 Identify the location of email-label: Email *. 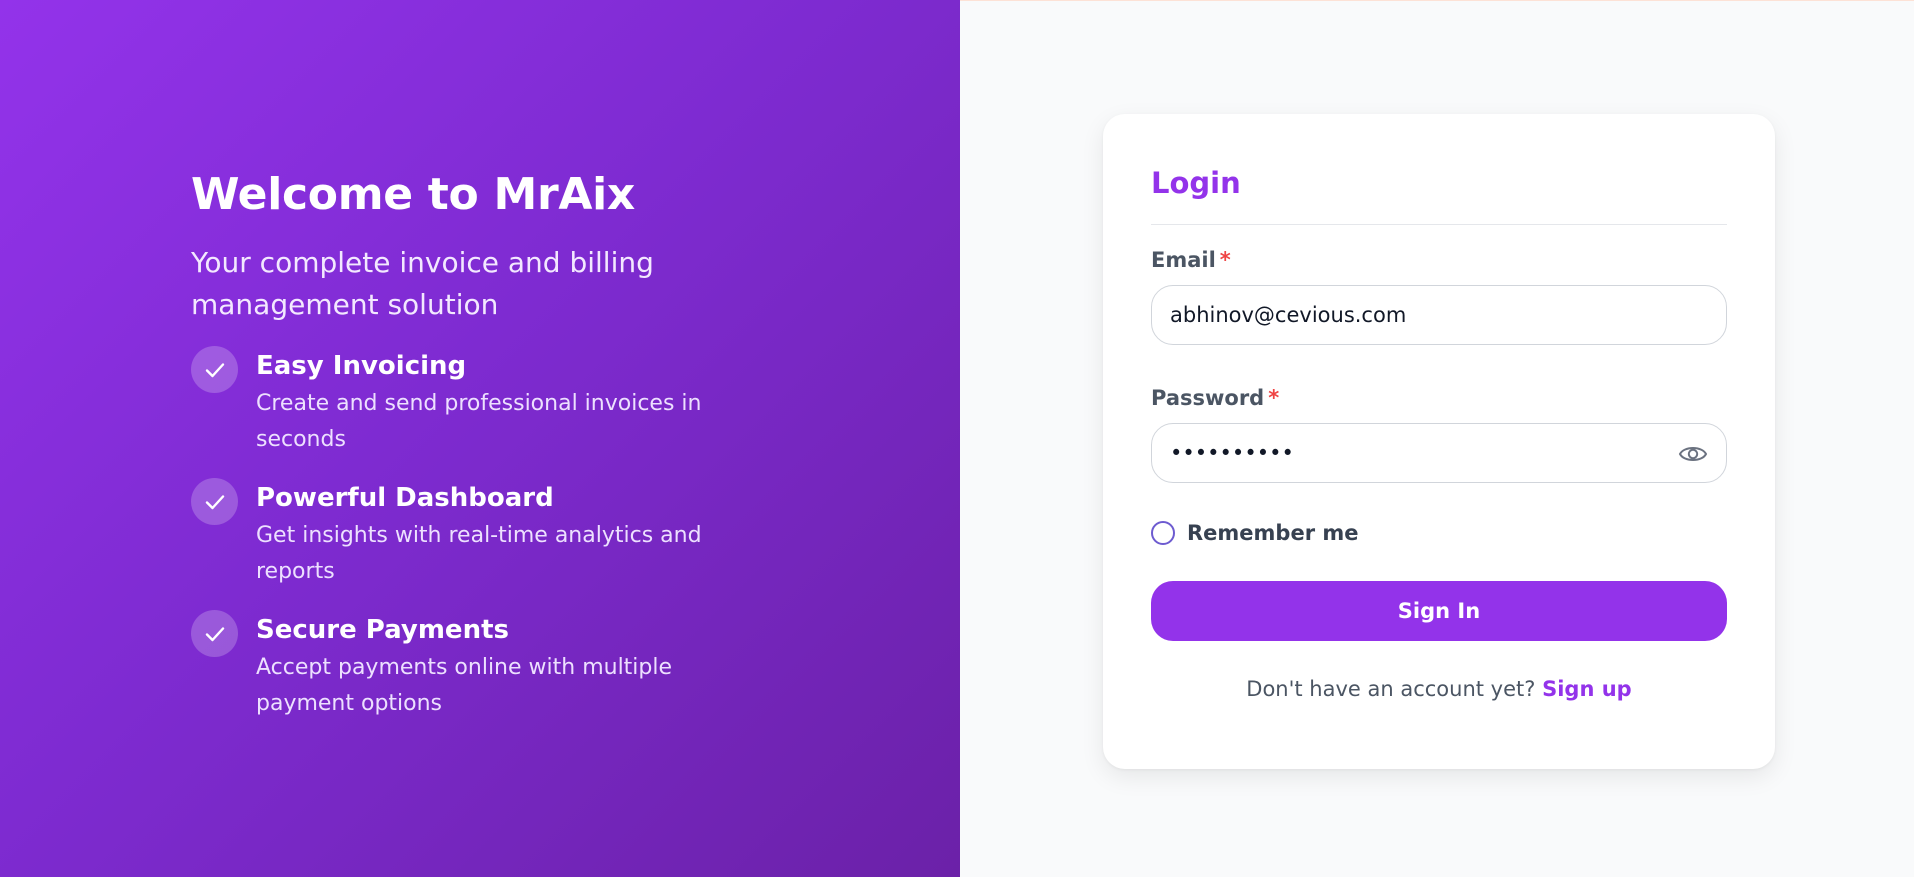
(1439, 260).